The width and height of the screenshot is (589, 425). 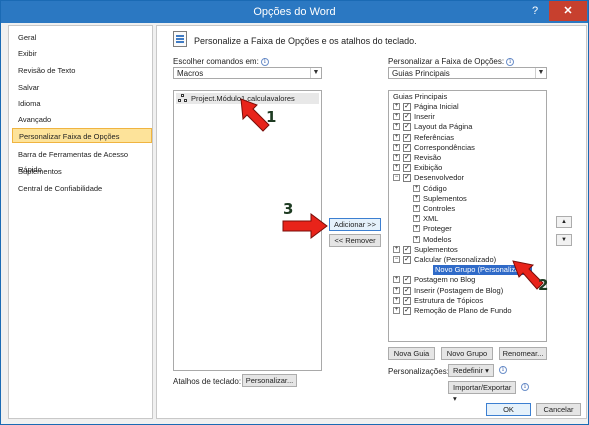 I want to click on customize-ribbon-value: Guias Principais, so click(x=421, y=73).